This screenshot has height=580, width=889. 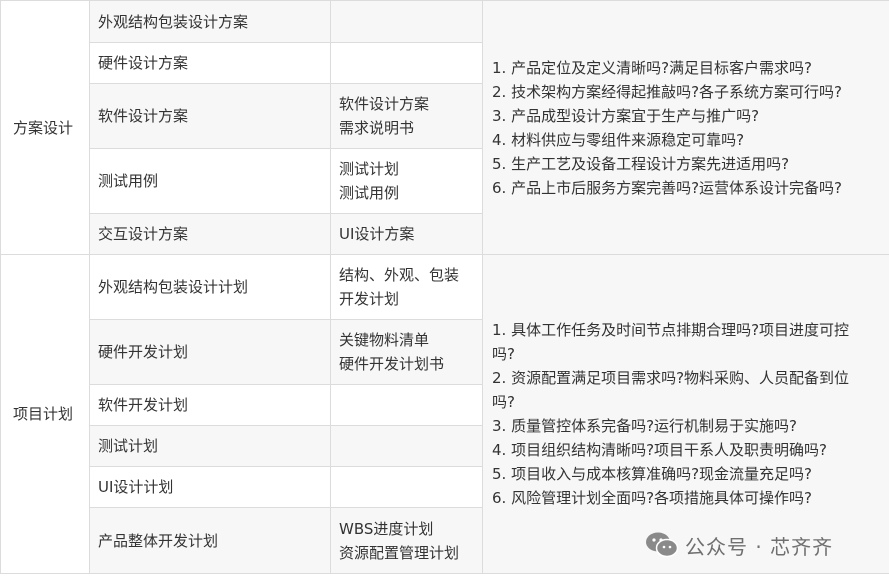 What do you see at coordinates (667, 187) in the screenshot?
I see `question-line: 6. 产品上市后服务方案完善吗?运营体系设计完备吗?` at bounding box center [667, 187].